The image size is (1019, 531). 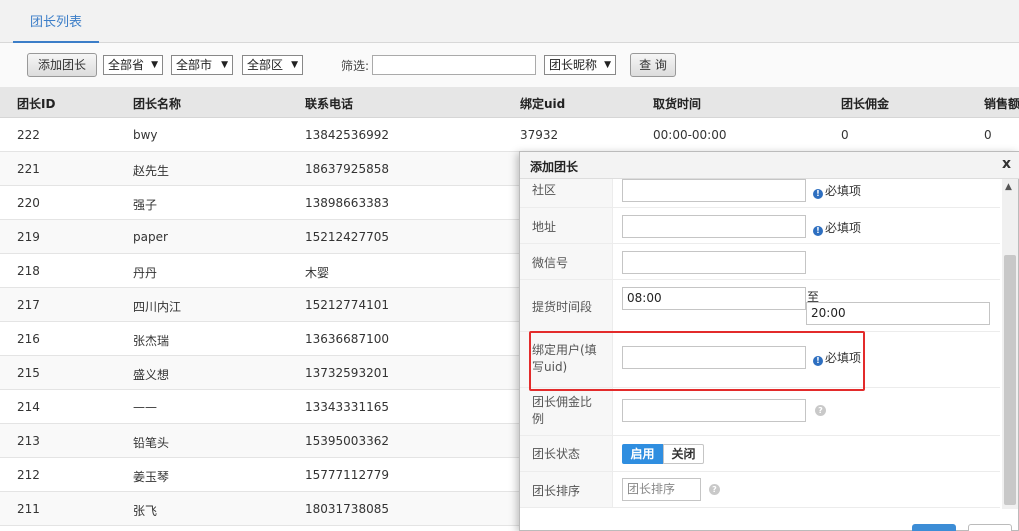 What do you see at coordinates (653, 65) in the screenshot?
I see `query-button: 查 询` at bounding box center [653, 65].